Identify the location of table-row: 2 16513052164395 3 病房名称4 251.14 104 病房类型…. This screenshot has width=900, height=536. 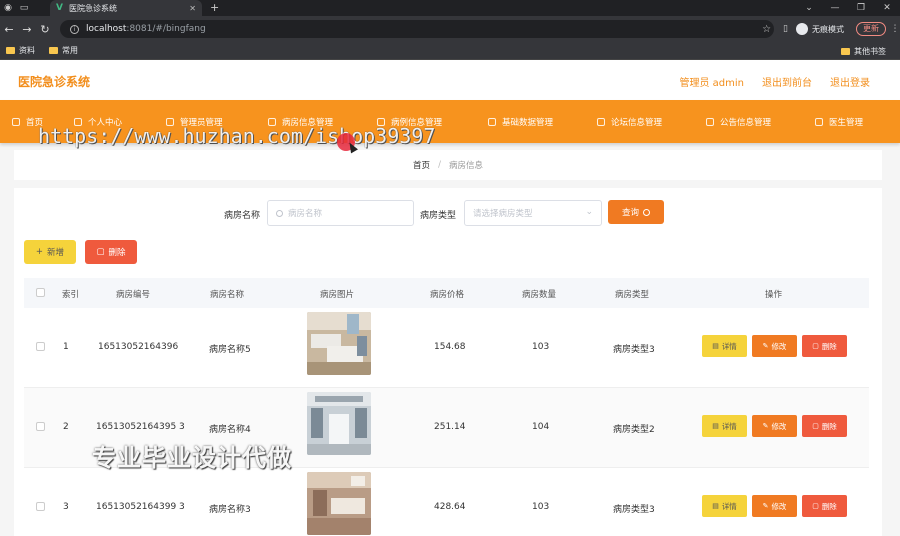
(446, 428).